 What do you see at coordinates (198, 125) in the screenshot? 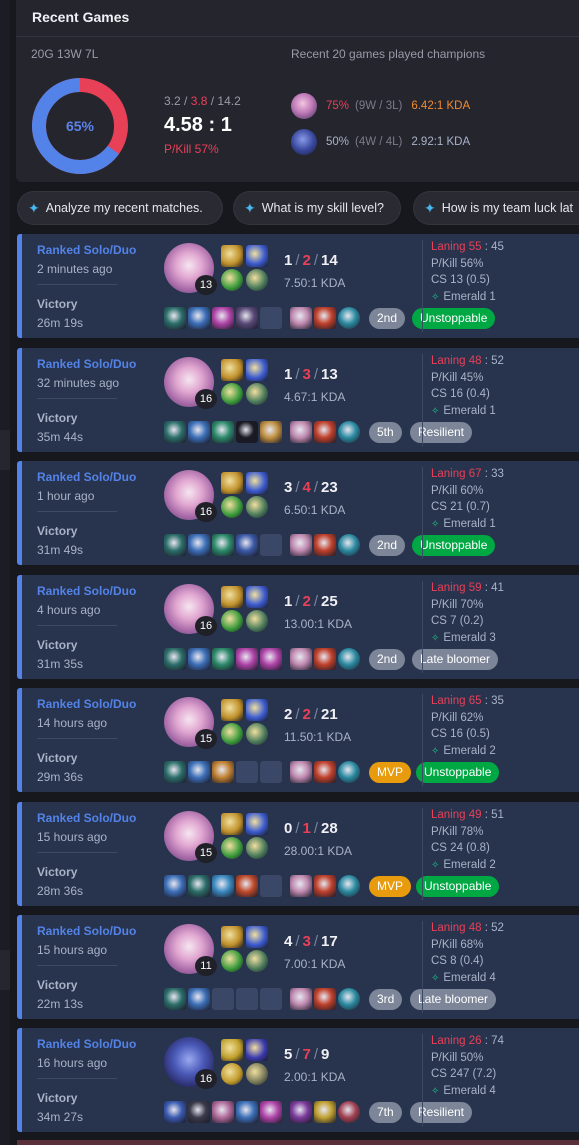
I see `kda-ratio: 4.58 : 1` at bounding box center [198, 125].